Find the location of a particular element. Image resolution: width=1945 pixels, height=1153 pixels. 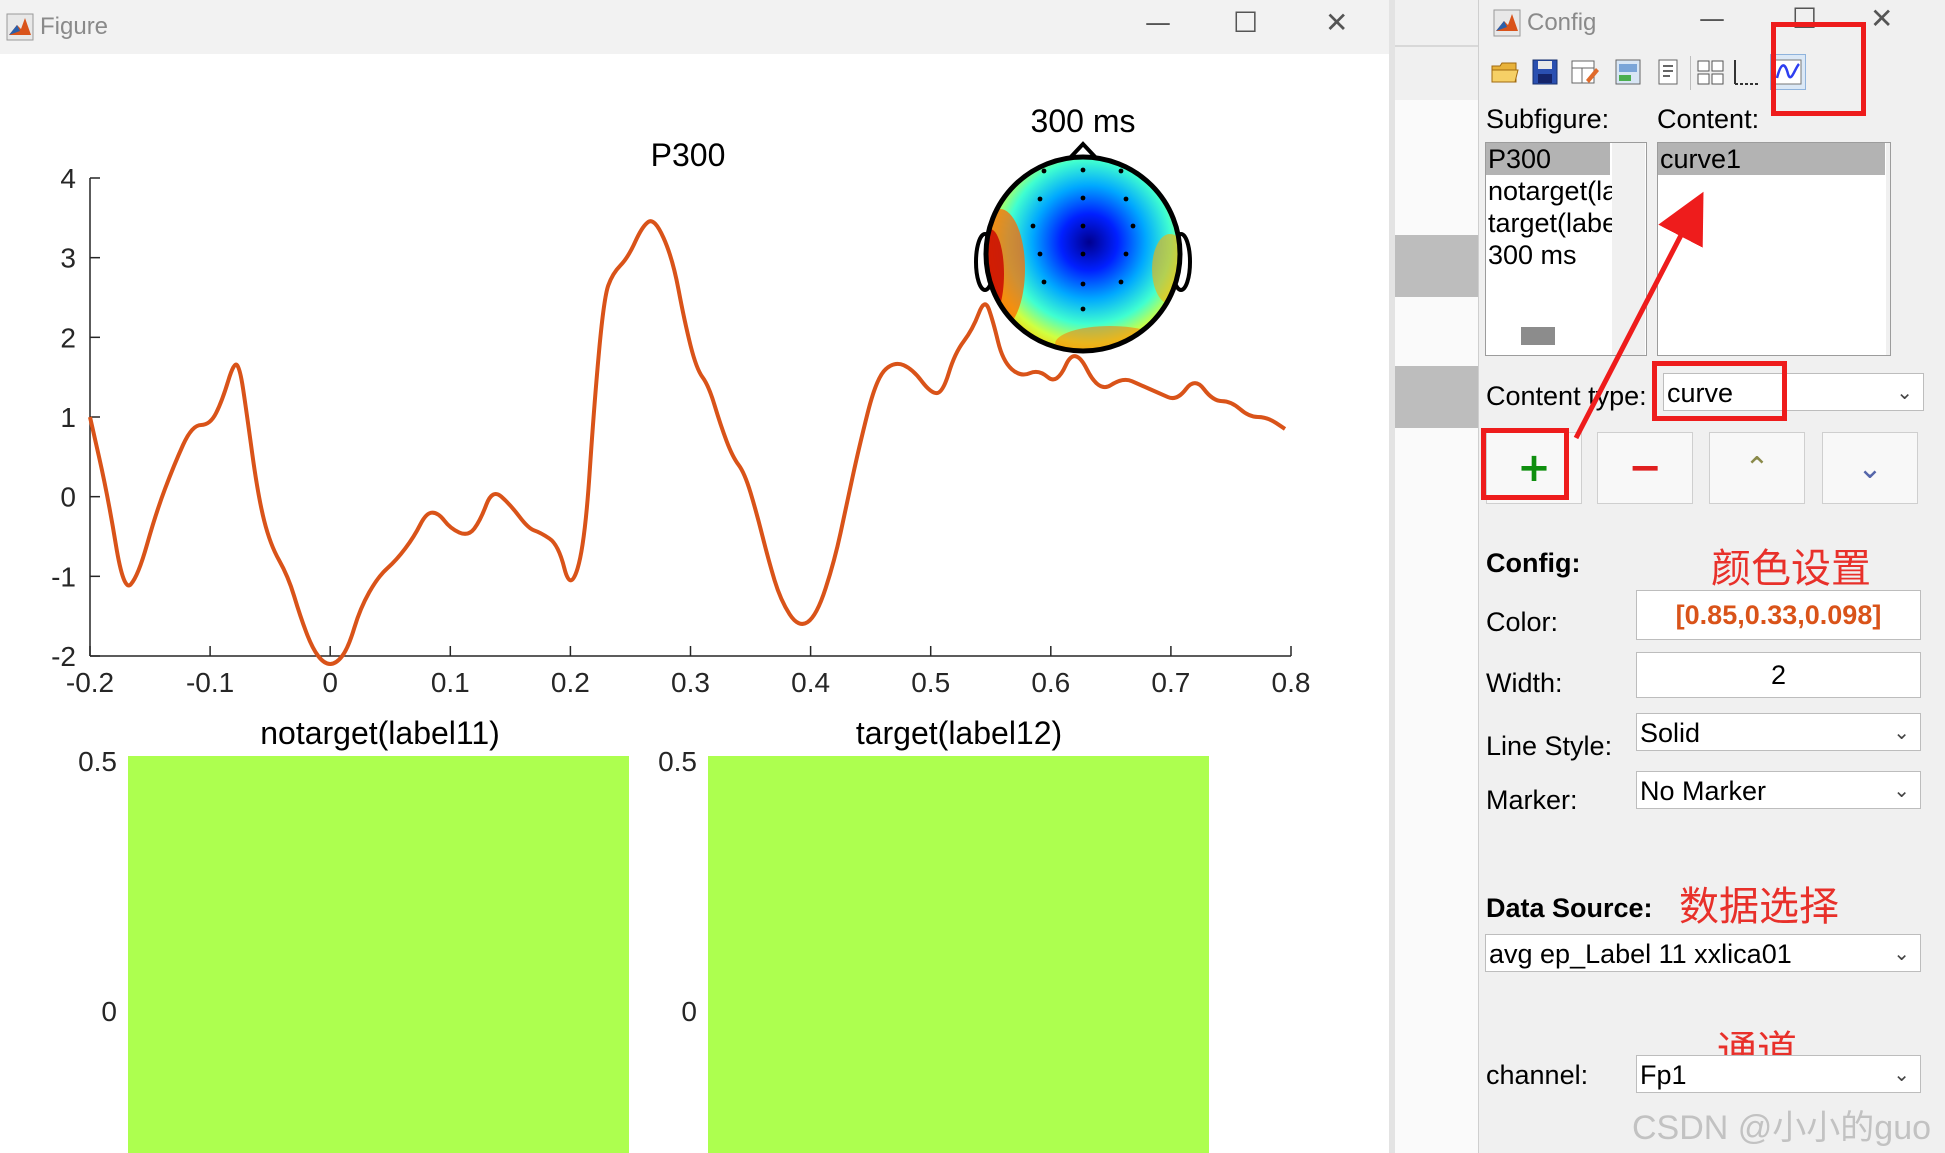

edit-layout-icon is located at coordinates (1585, 72).